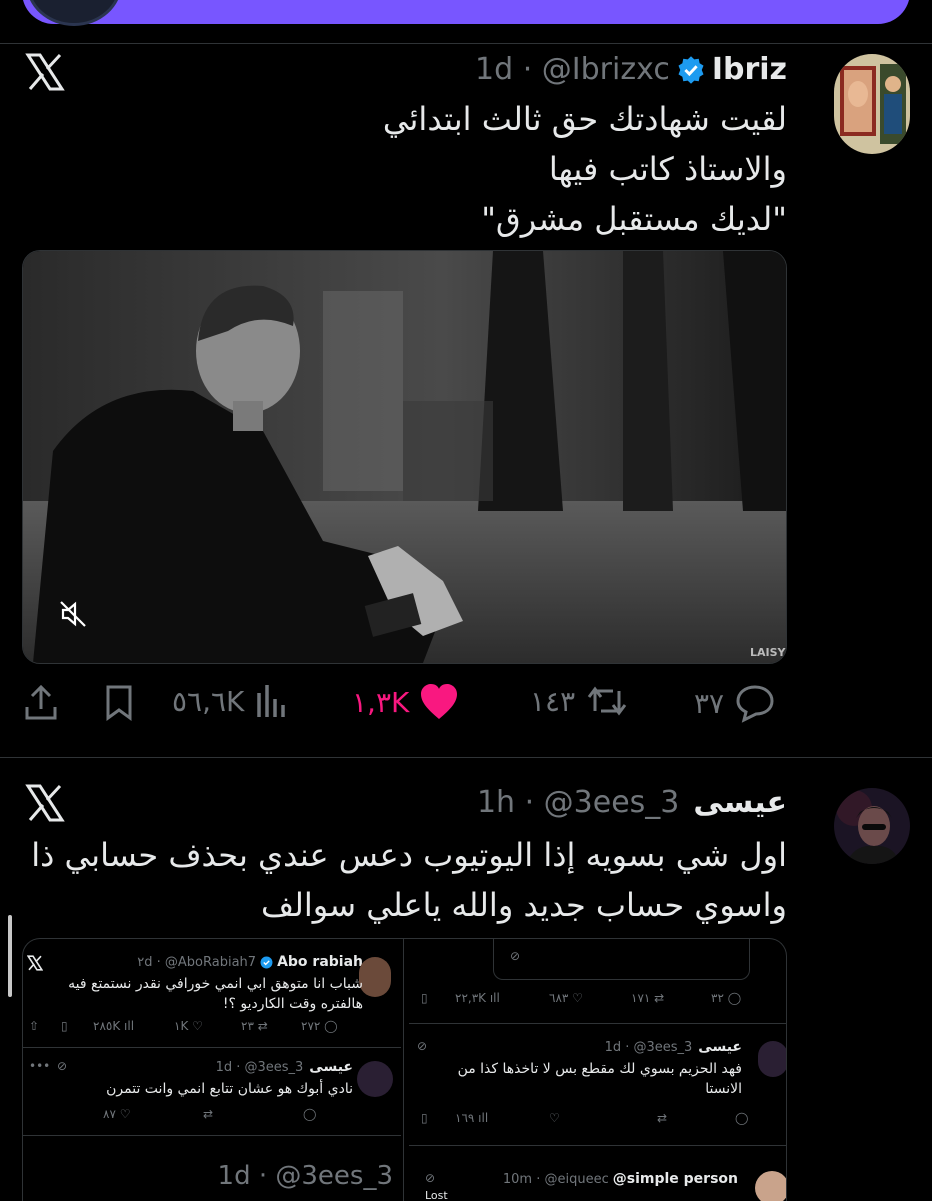 The width and height of the screenshot is (932, 1201). Describe the element at coordinates (223, 1116) in the screenshot. I see `mini-actions: ٨٧ ♡ ⇄ ◯` at that location.